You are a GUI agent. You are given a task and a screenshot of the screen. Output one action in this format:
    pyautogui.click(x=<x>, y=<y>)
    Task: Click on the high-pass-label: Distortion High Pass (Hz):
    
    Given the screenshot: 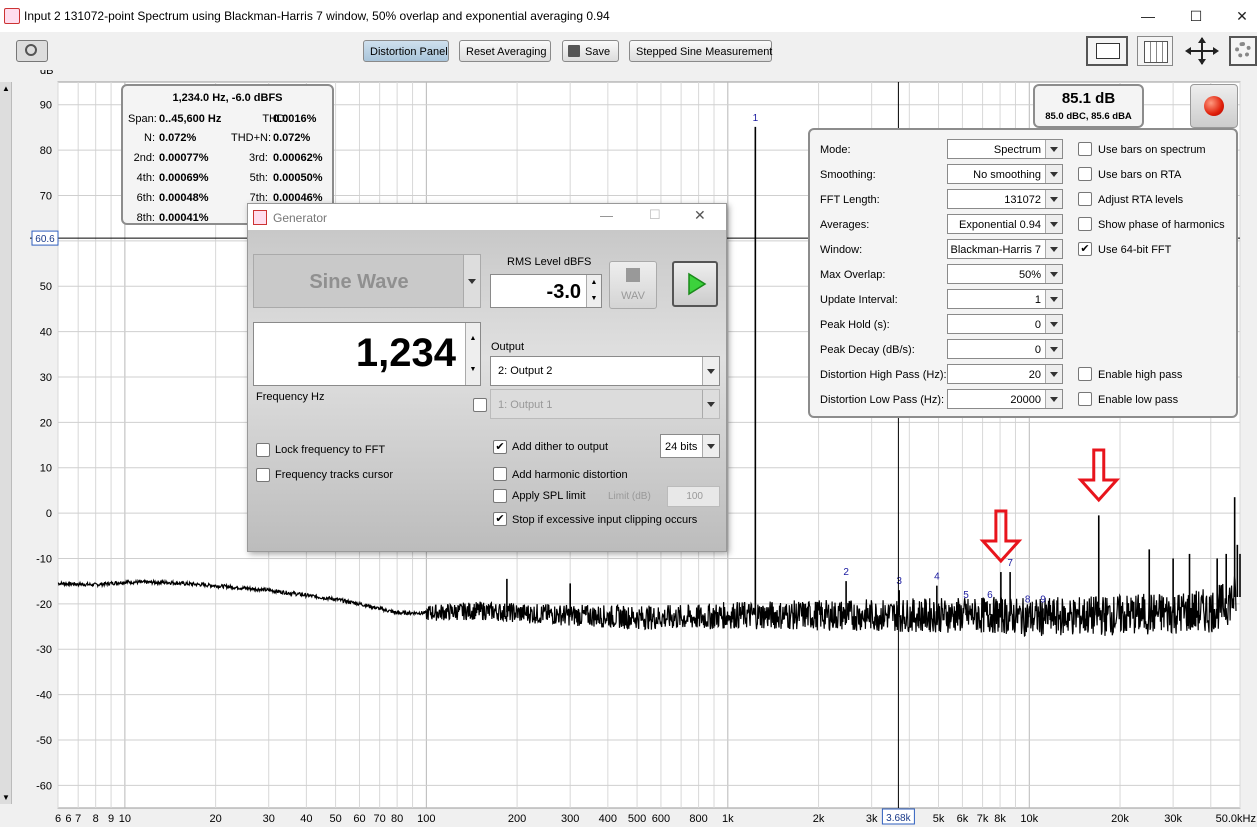 What is the action you would take?
    pyautogui.click(x=883, y=375)
    